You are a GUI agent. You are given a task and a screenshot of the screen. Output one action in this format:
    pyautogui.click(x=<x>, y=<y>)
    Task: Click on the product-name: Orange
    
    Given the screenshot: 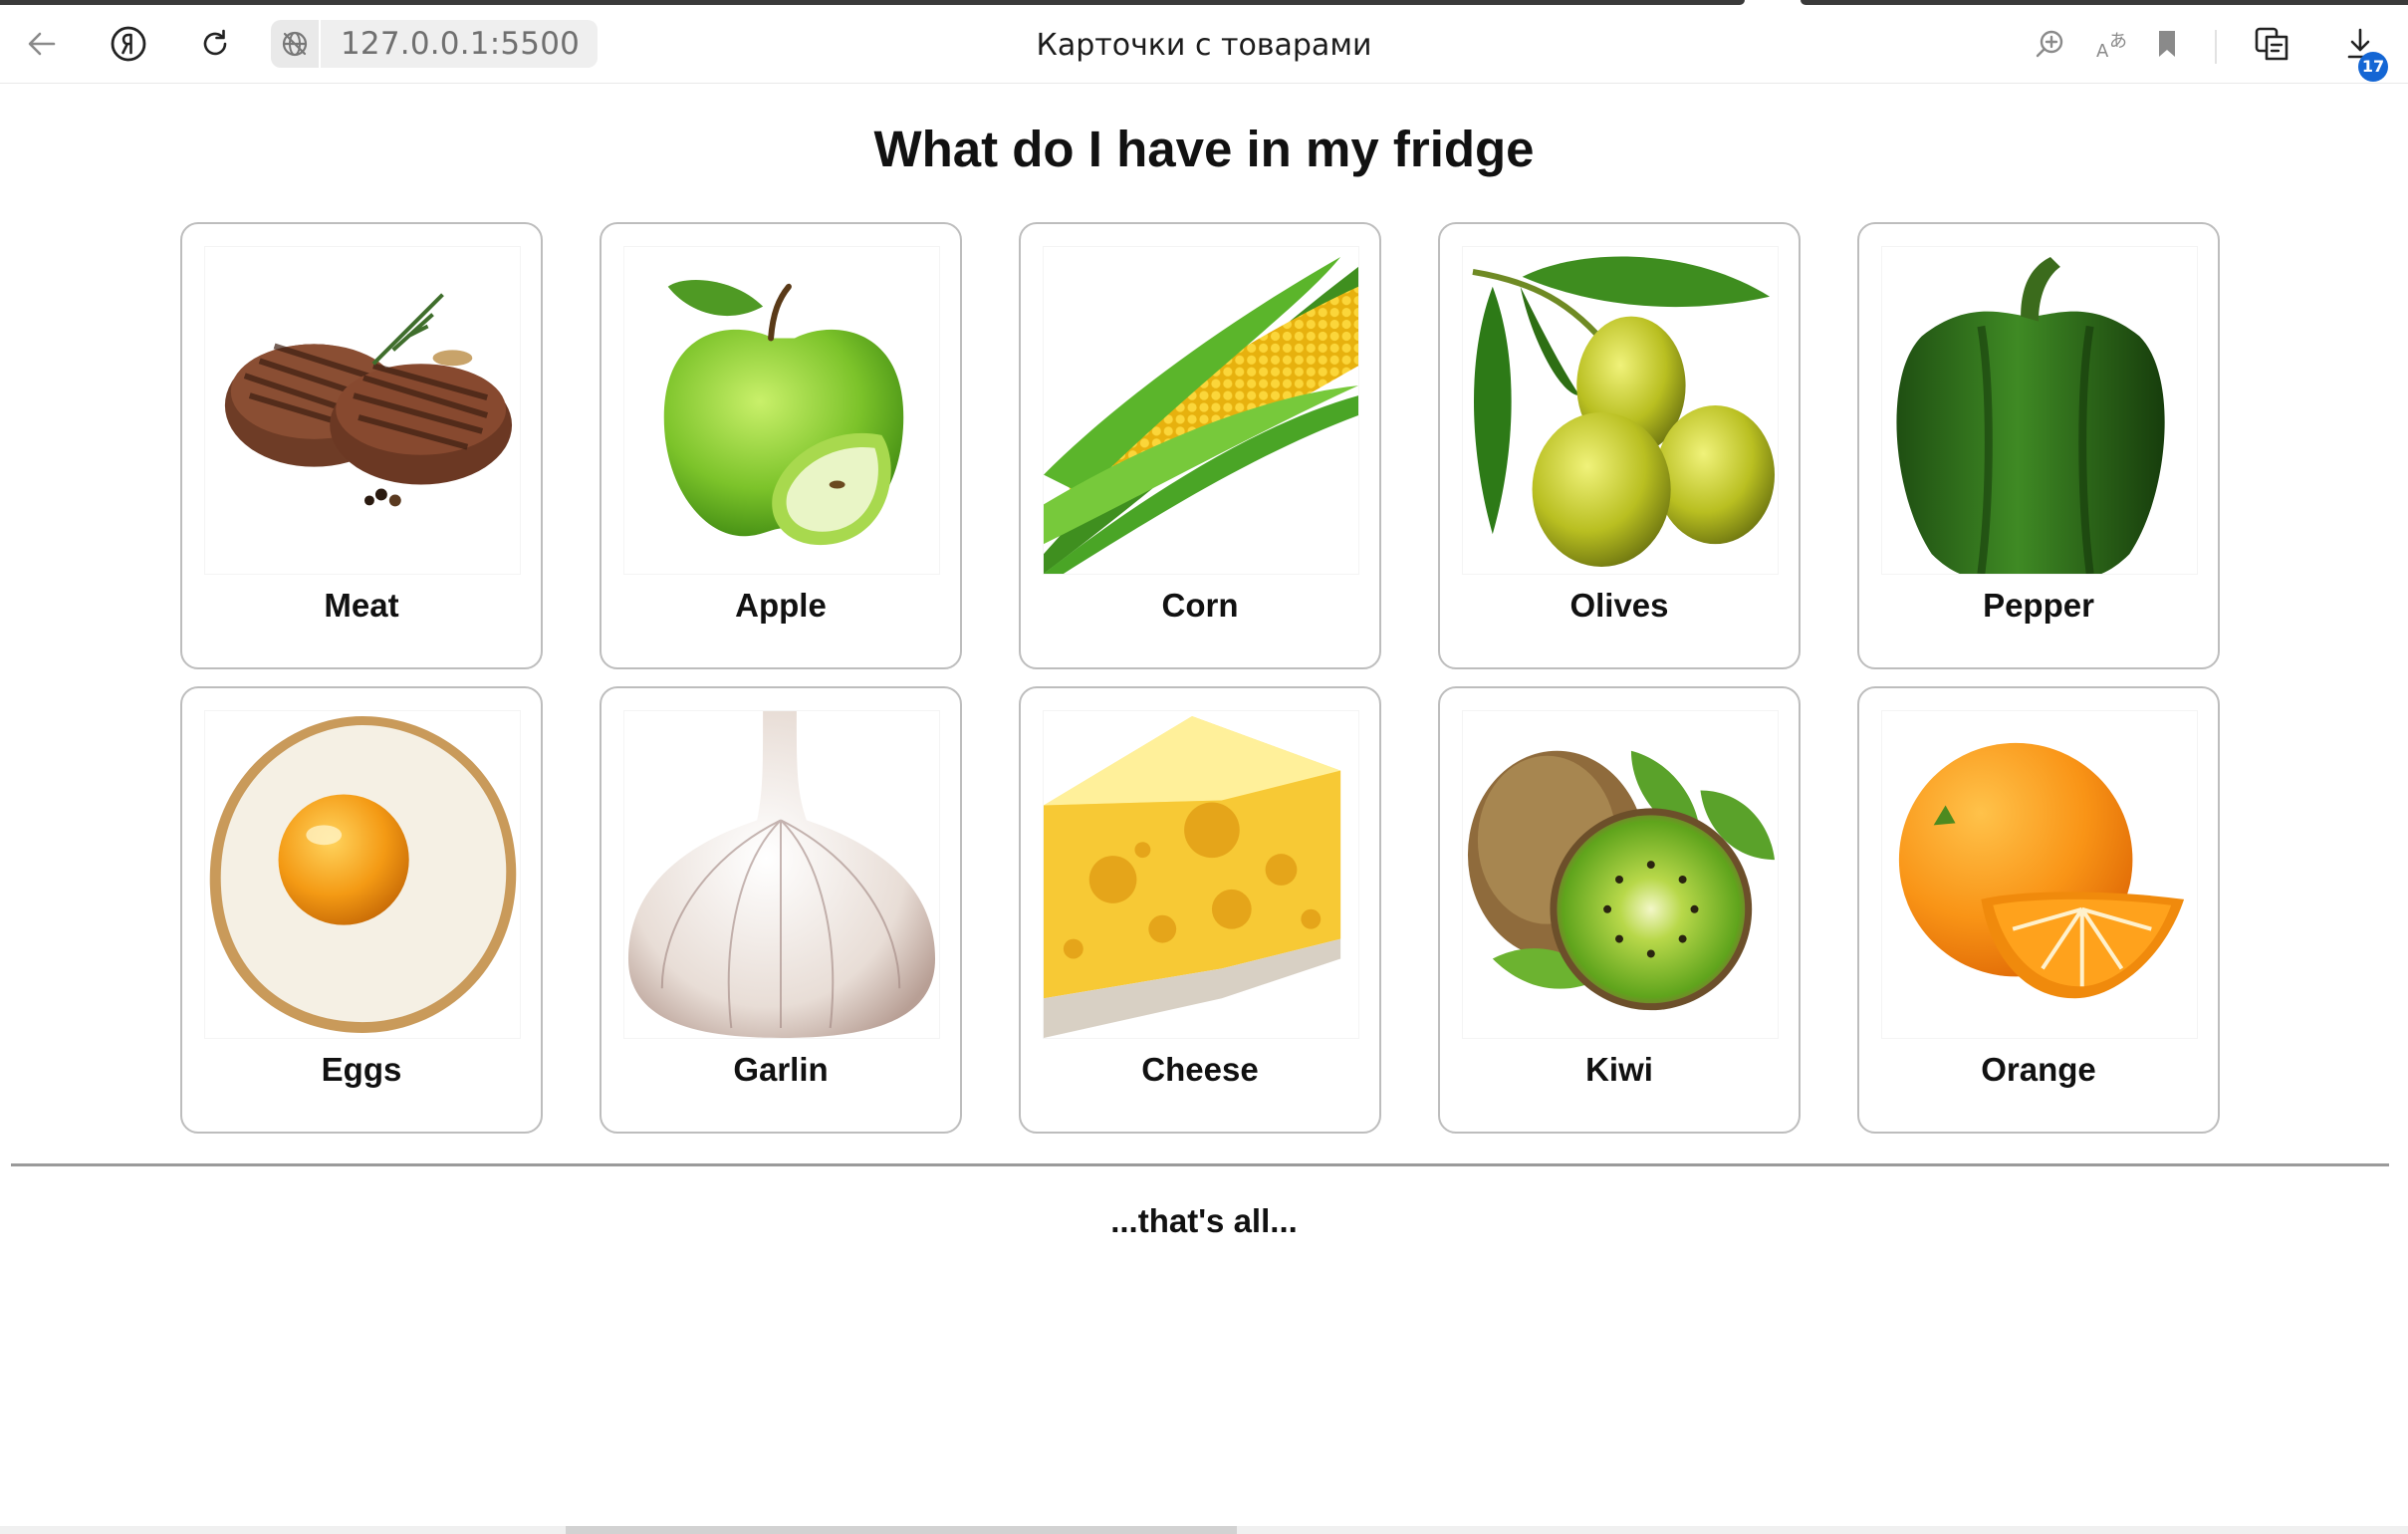 What is the action you would take?
    pyautogui.click(x=2038, y=1069)
    